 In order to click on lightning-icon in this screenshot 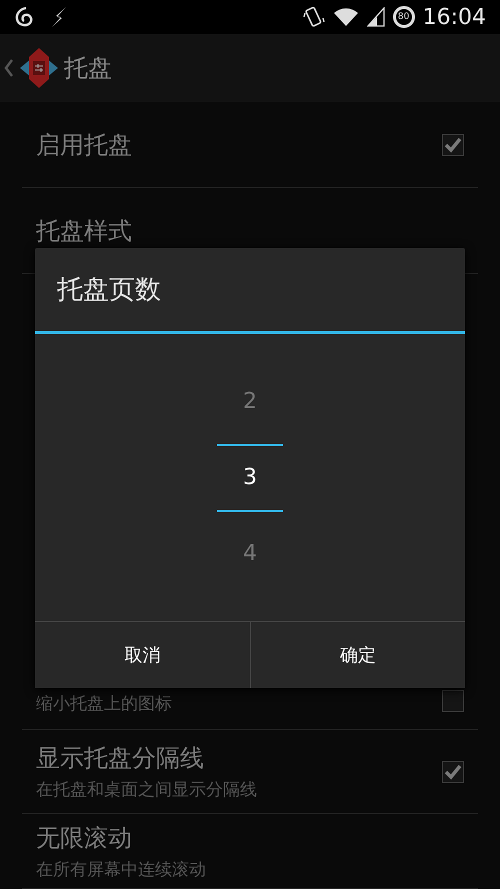, I will do `click(59, 17)`.